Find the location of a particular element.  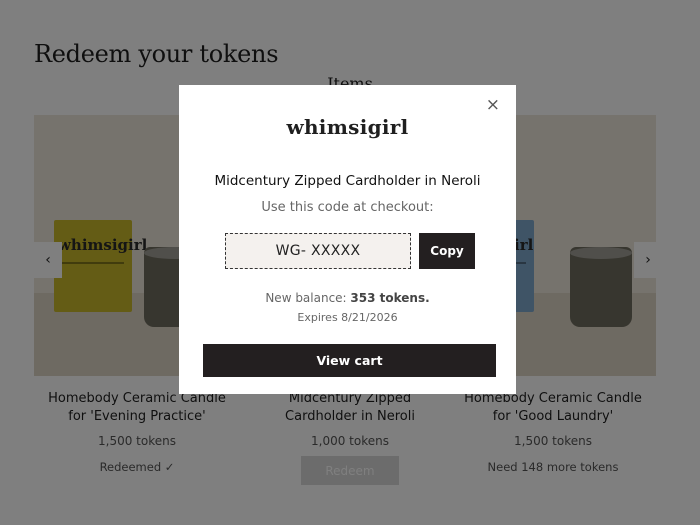

new-balance-text: New balance: 353 tokens. is located at coordinates (347, 298).